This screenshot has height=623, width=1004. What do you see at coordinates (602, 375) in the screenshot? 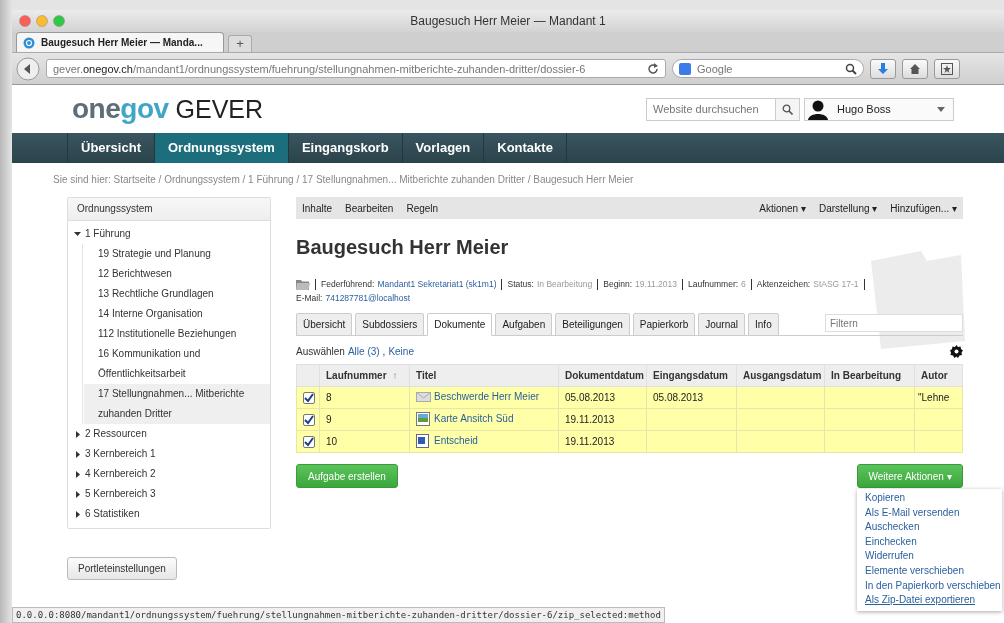
I see `column-header: Dokumentdatum` at bounding box center [602, 375].